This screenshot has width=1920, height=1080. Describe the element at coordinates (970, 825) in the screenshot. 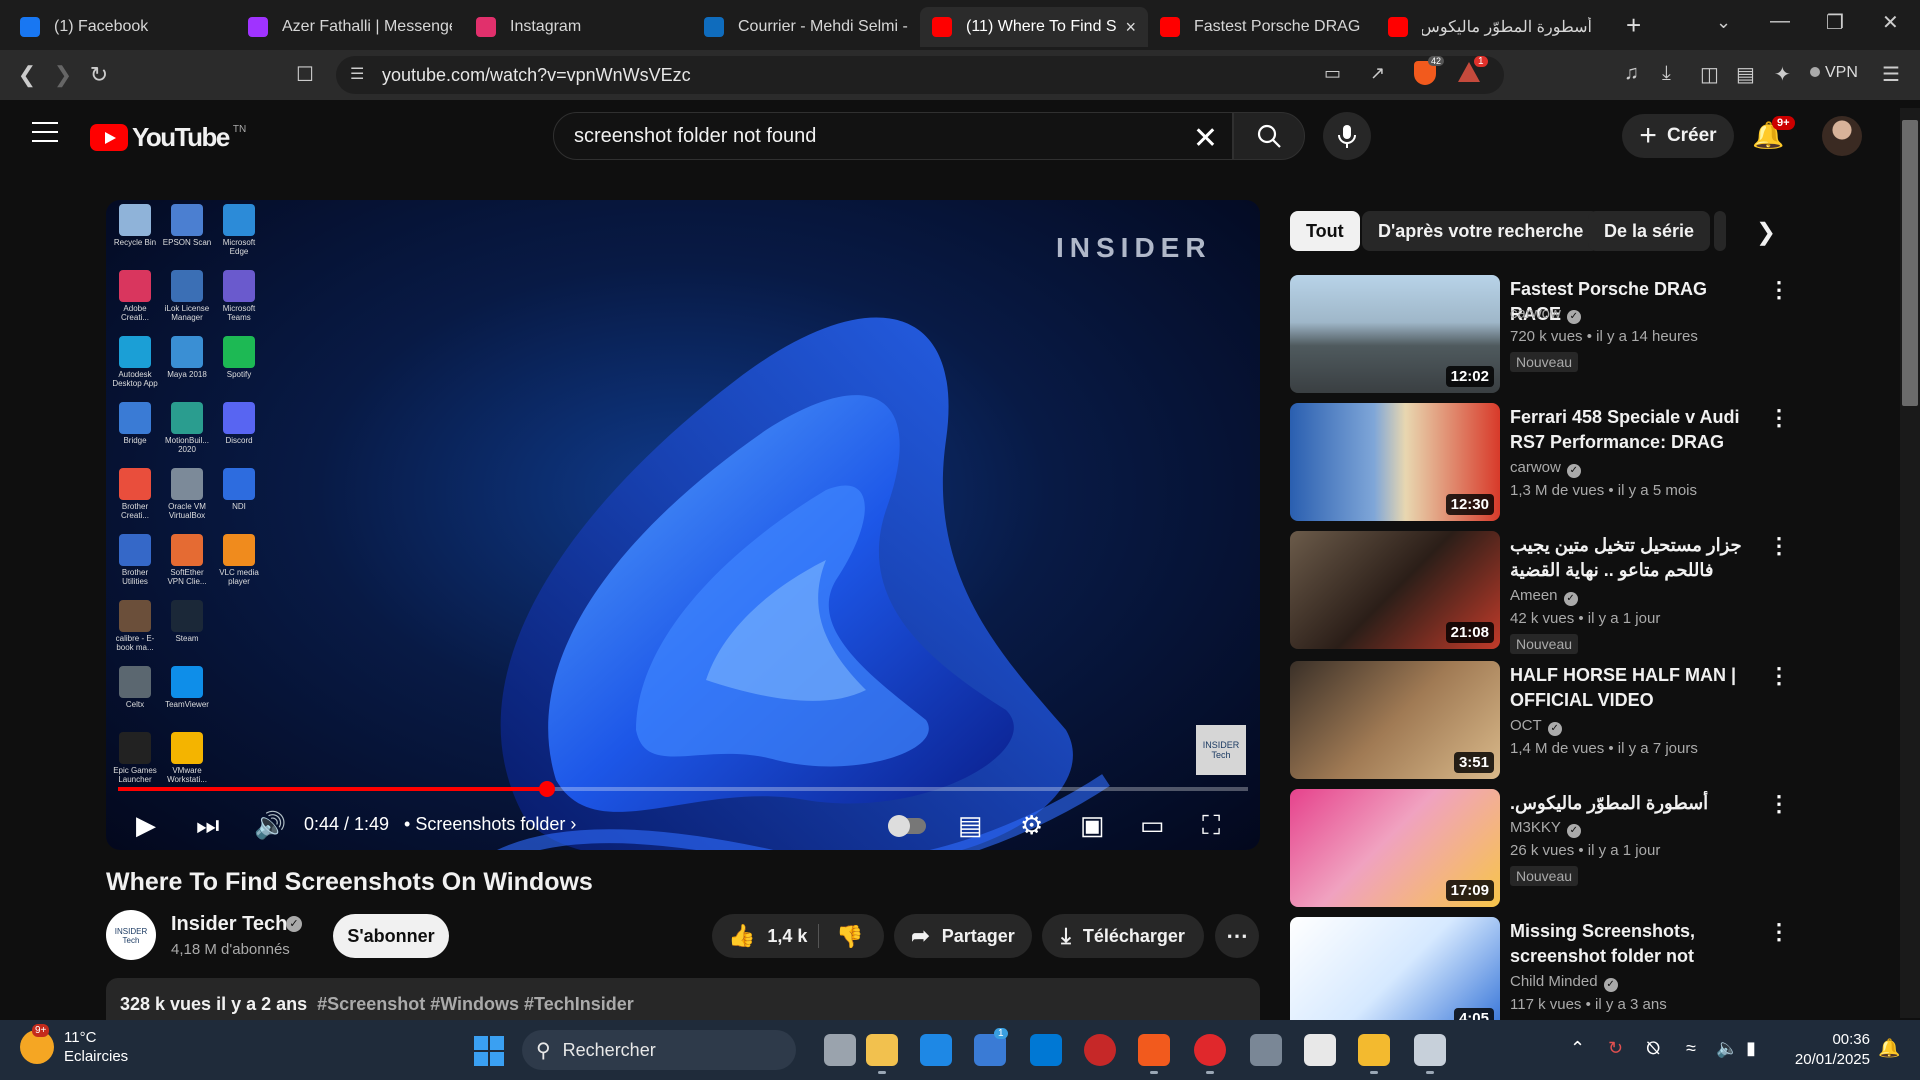

I see `subtitles-icon: ▤` at that location.